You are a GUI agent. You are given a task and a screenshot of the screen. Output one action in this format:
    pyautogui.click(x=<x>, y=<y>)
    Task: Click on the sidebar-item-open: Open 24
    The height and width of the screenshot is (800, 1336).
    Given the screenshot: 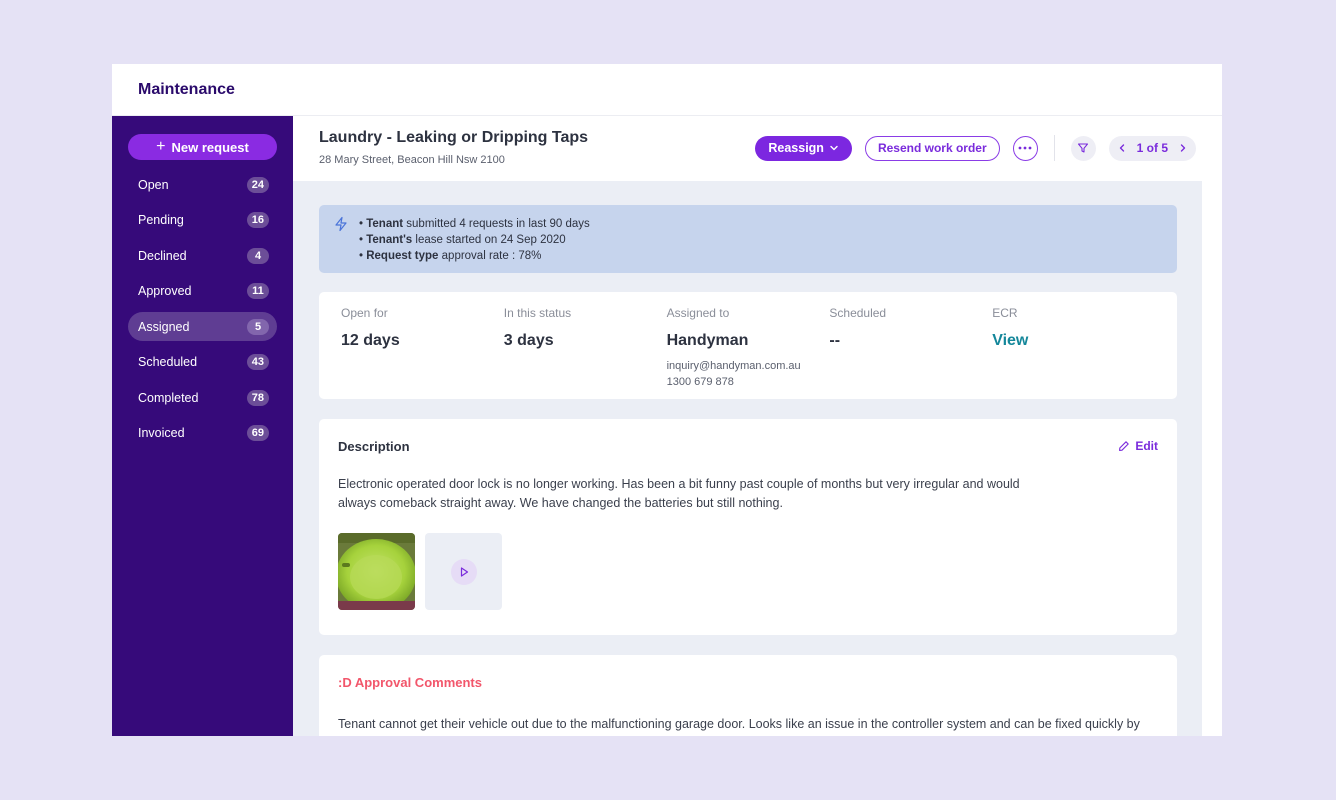 What is the action you would take?
    pyautogui.click(x=202, y=184)
    